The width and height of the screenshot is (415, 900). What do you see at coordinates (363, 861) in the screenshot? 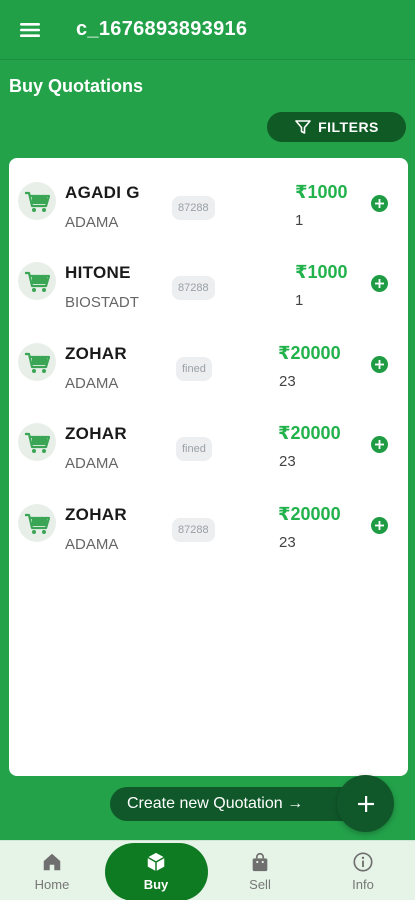
I see `info-icon` at bounding box center [363, 861].